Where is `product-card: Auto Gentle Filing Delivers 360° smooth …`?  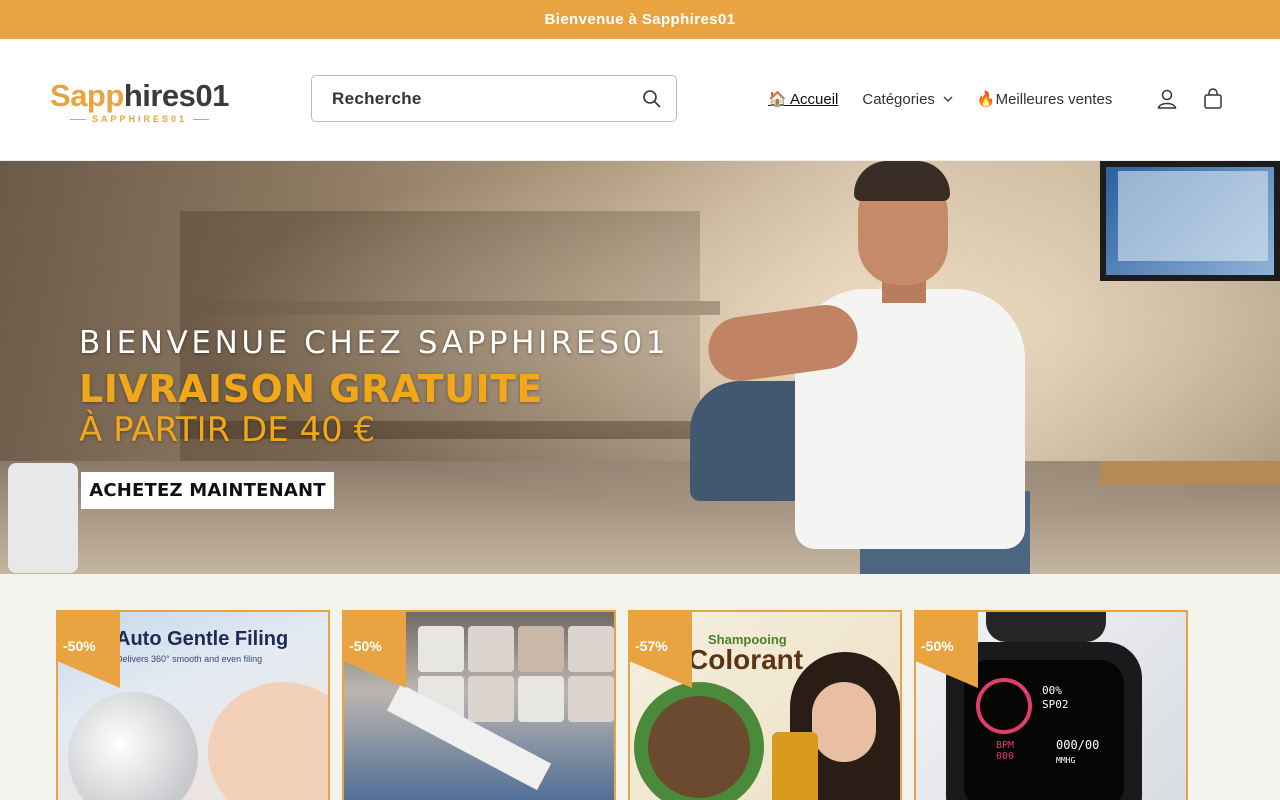 product-card: Auto Gentle Filing Delivers 360° smooth … is located at coordinates (193, 705).